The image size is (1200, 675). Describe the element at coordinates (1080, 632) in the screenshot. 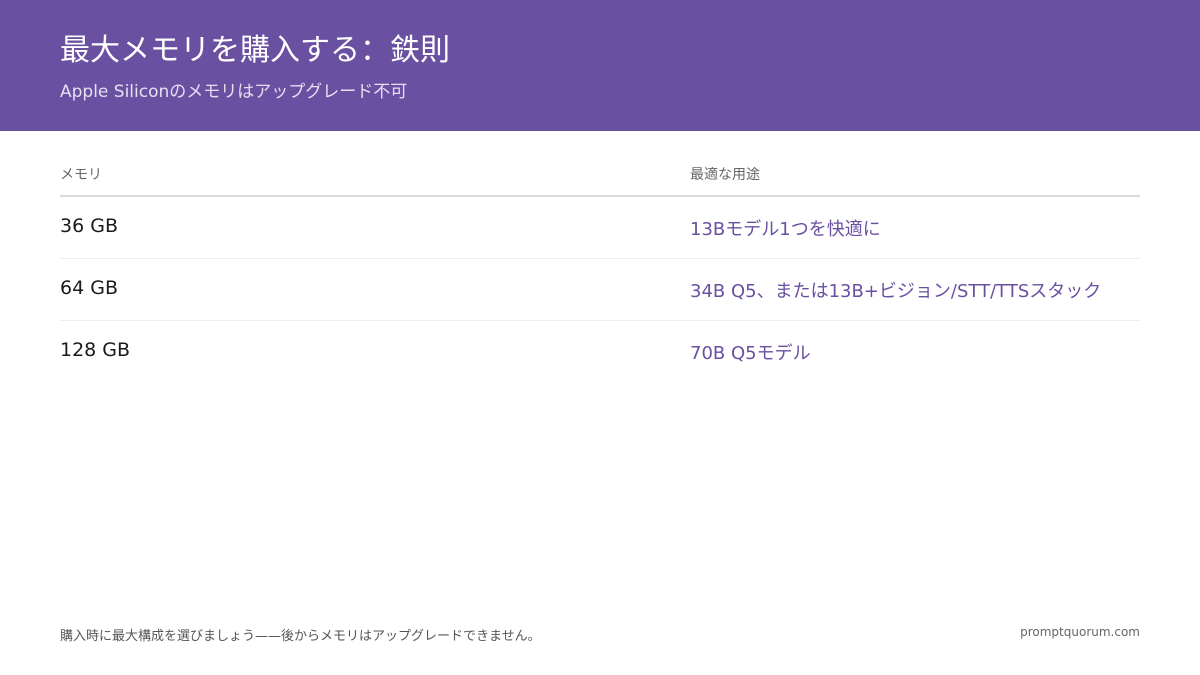

I see `footer-site: promptquorum.com` at that location.